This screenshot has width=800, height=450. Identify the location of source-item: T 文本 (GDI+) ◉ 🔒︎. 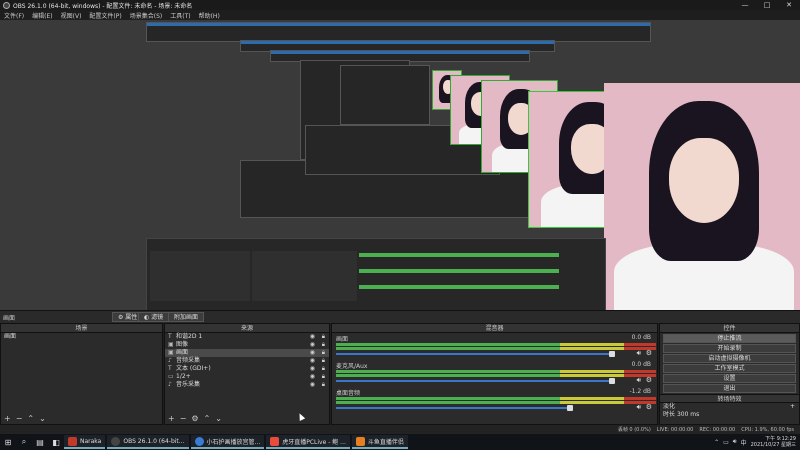
(247, 369).